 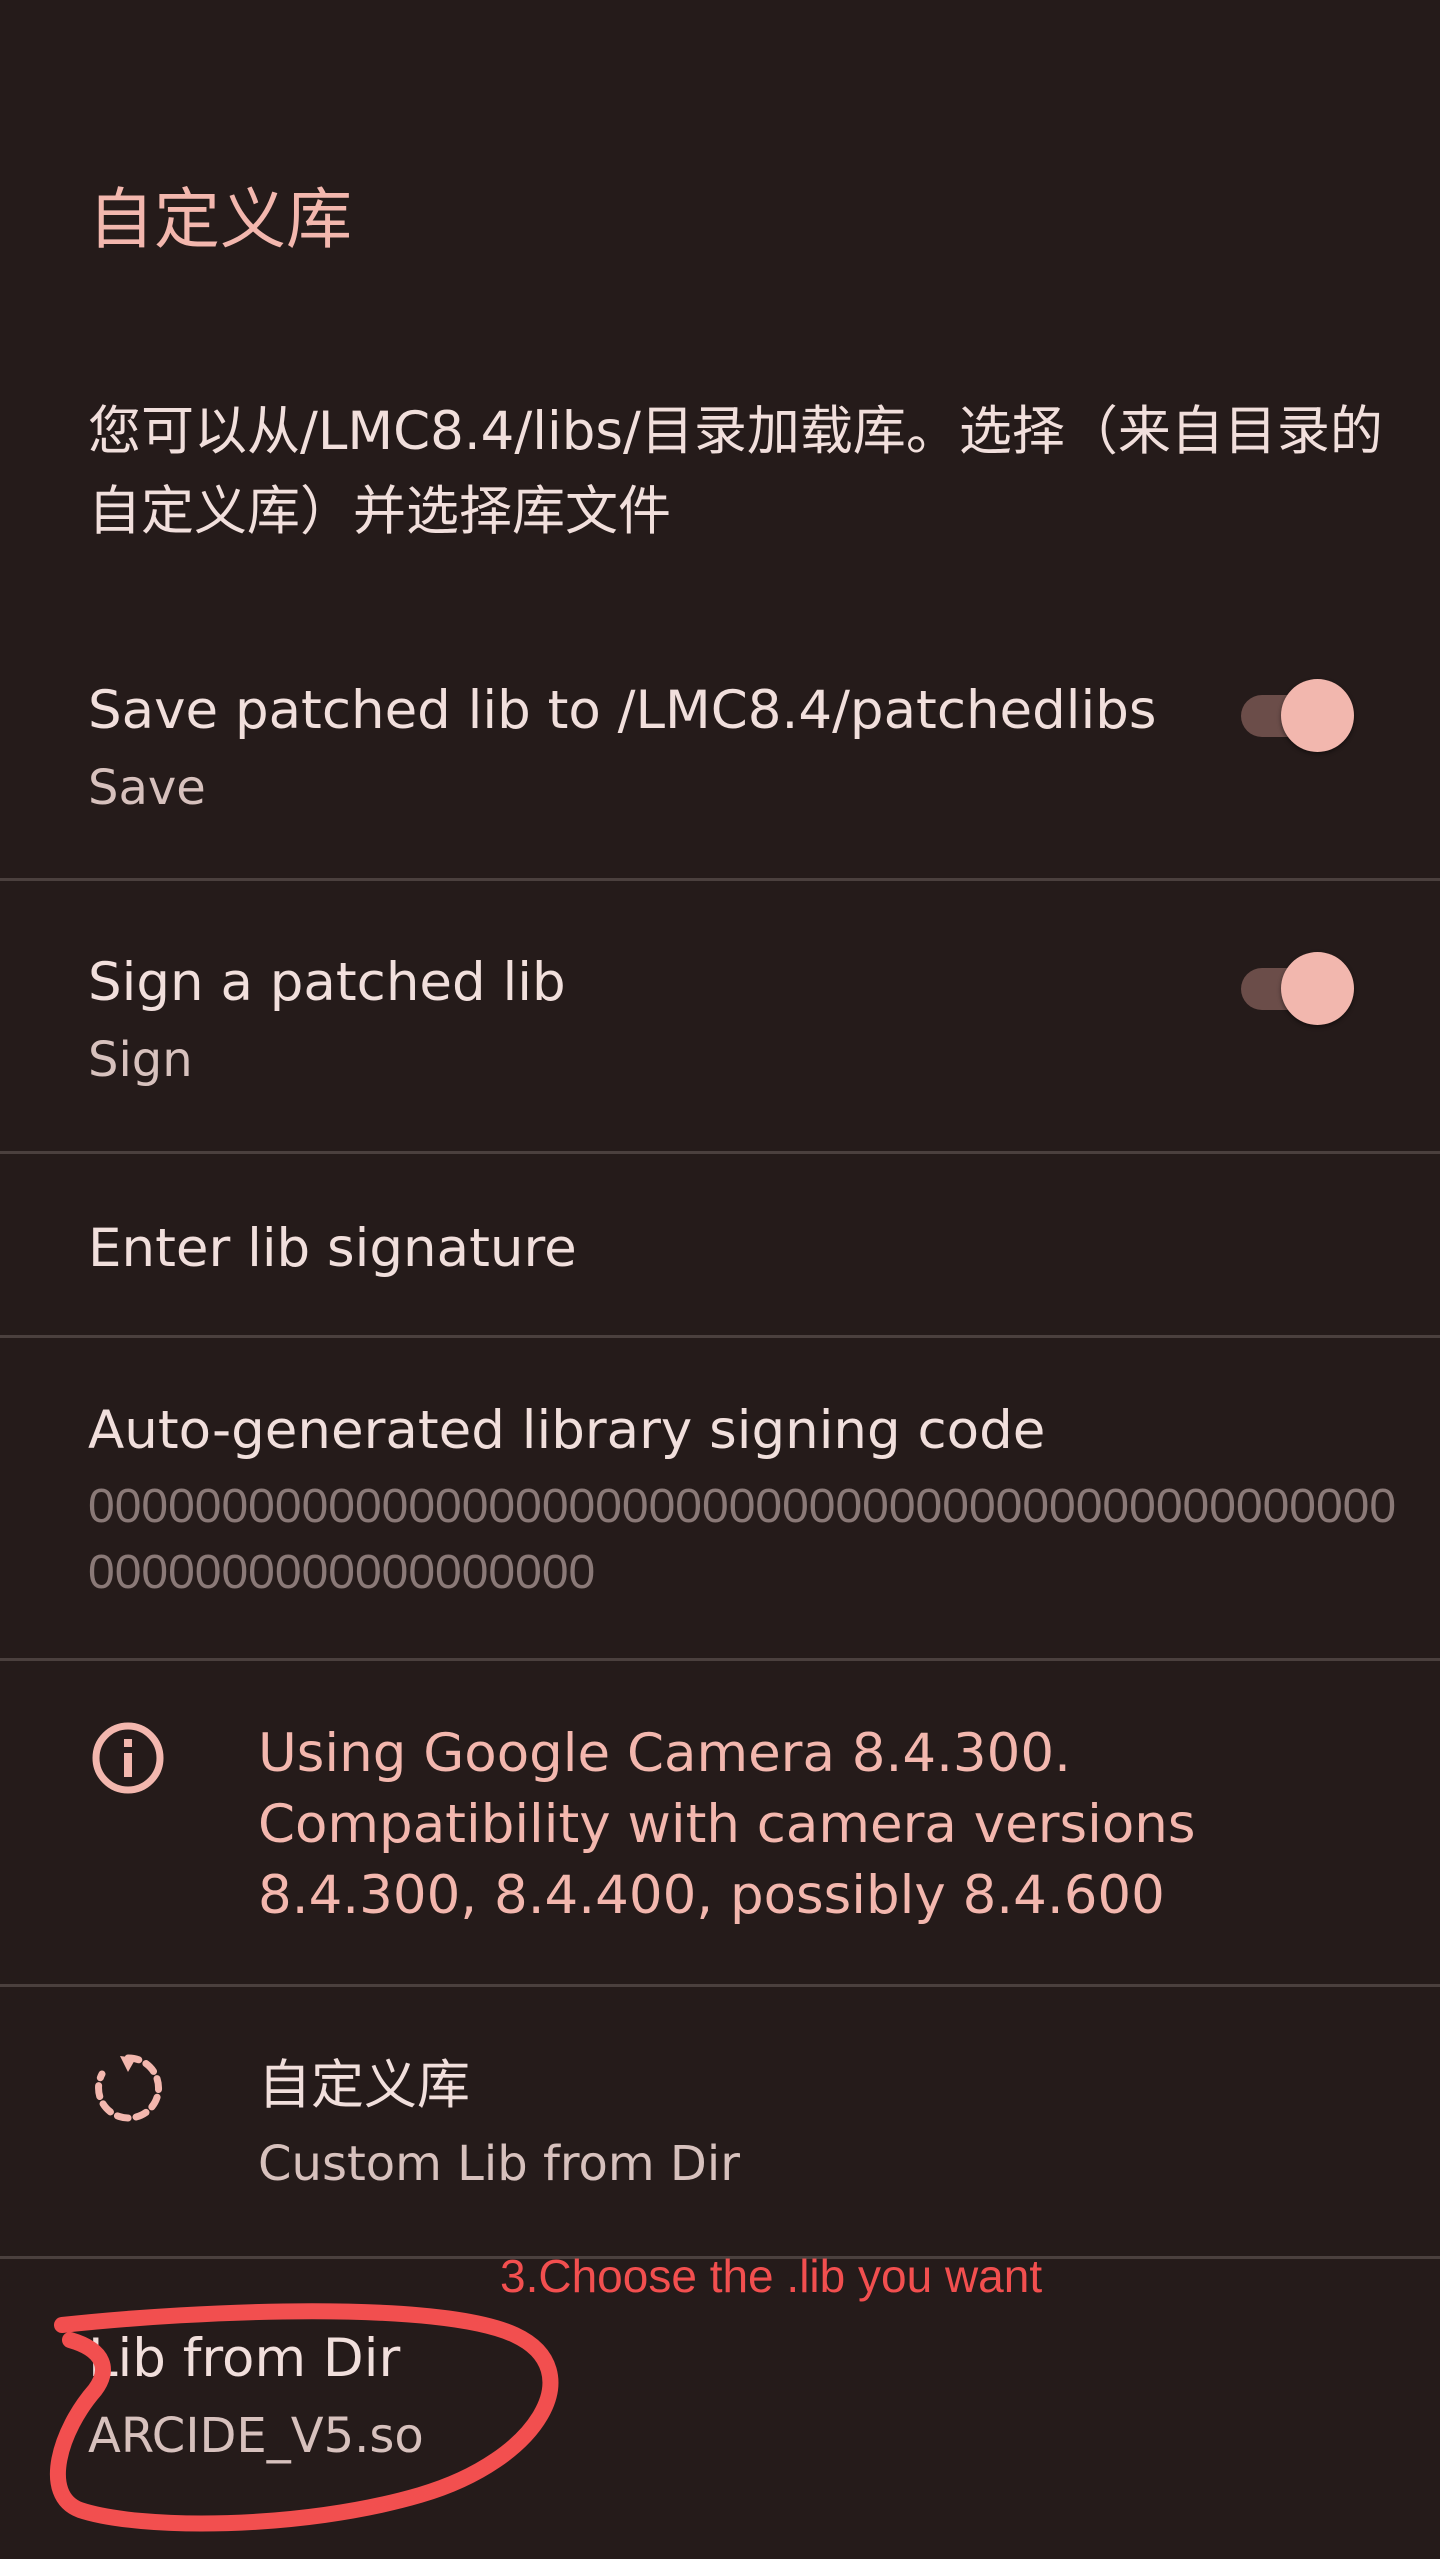 I want to click on sign-patched-toggle, so click(x=1297, y=988).